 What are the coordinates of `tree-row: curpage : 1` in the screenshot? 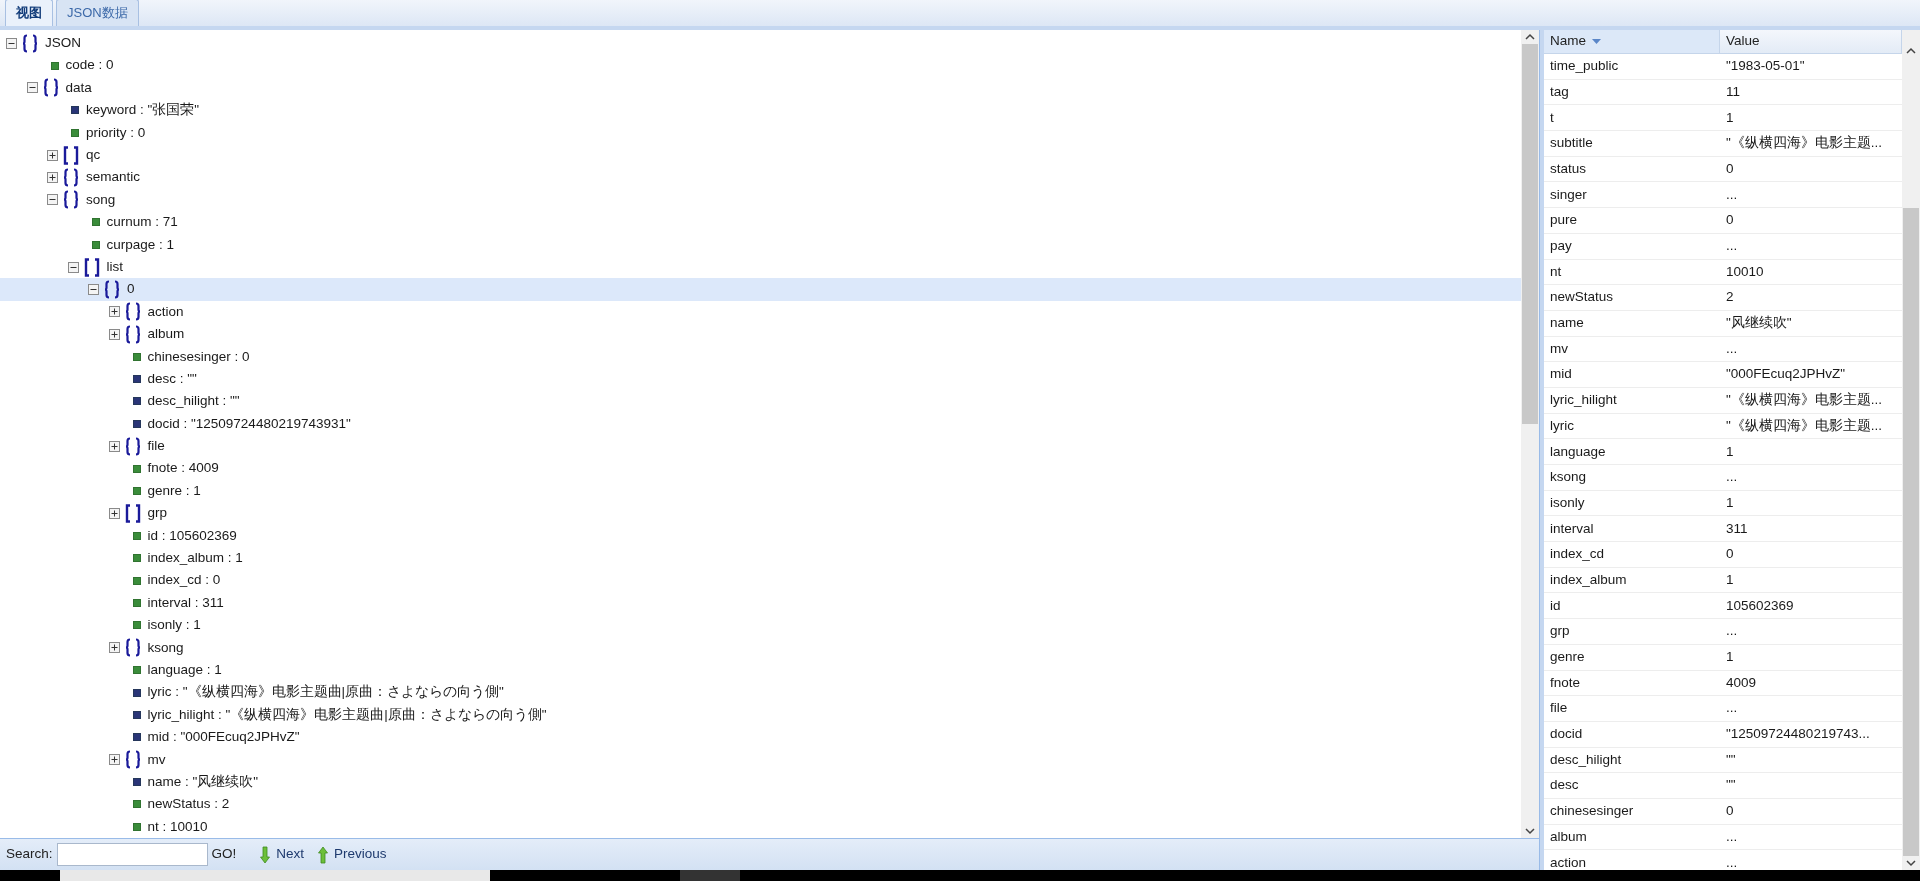 It's located at (760, 244).